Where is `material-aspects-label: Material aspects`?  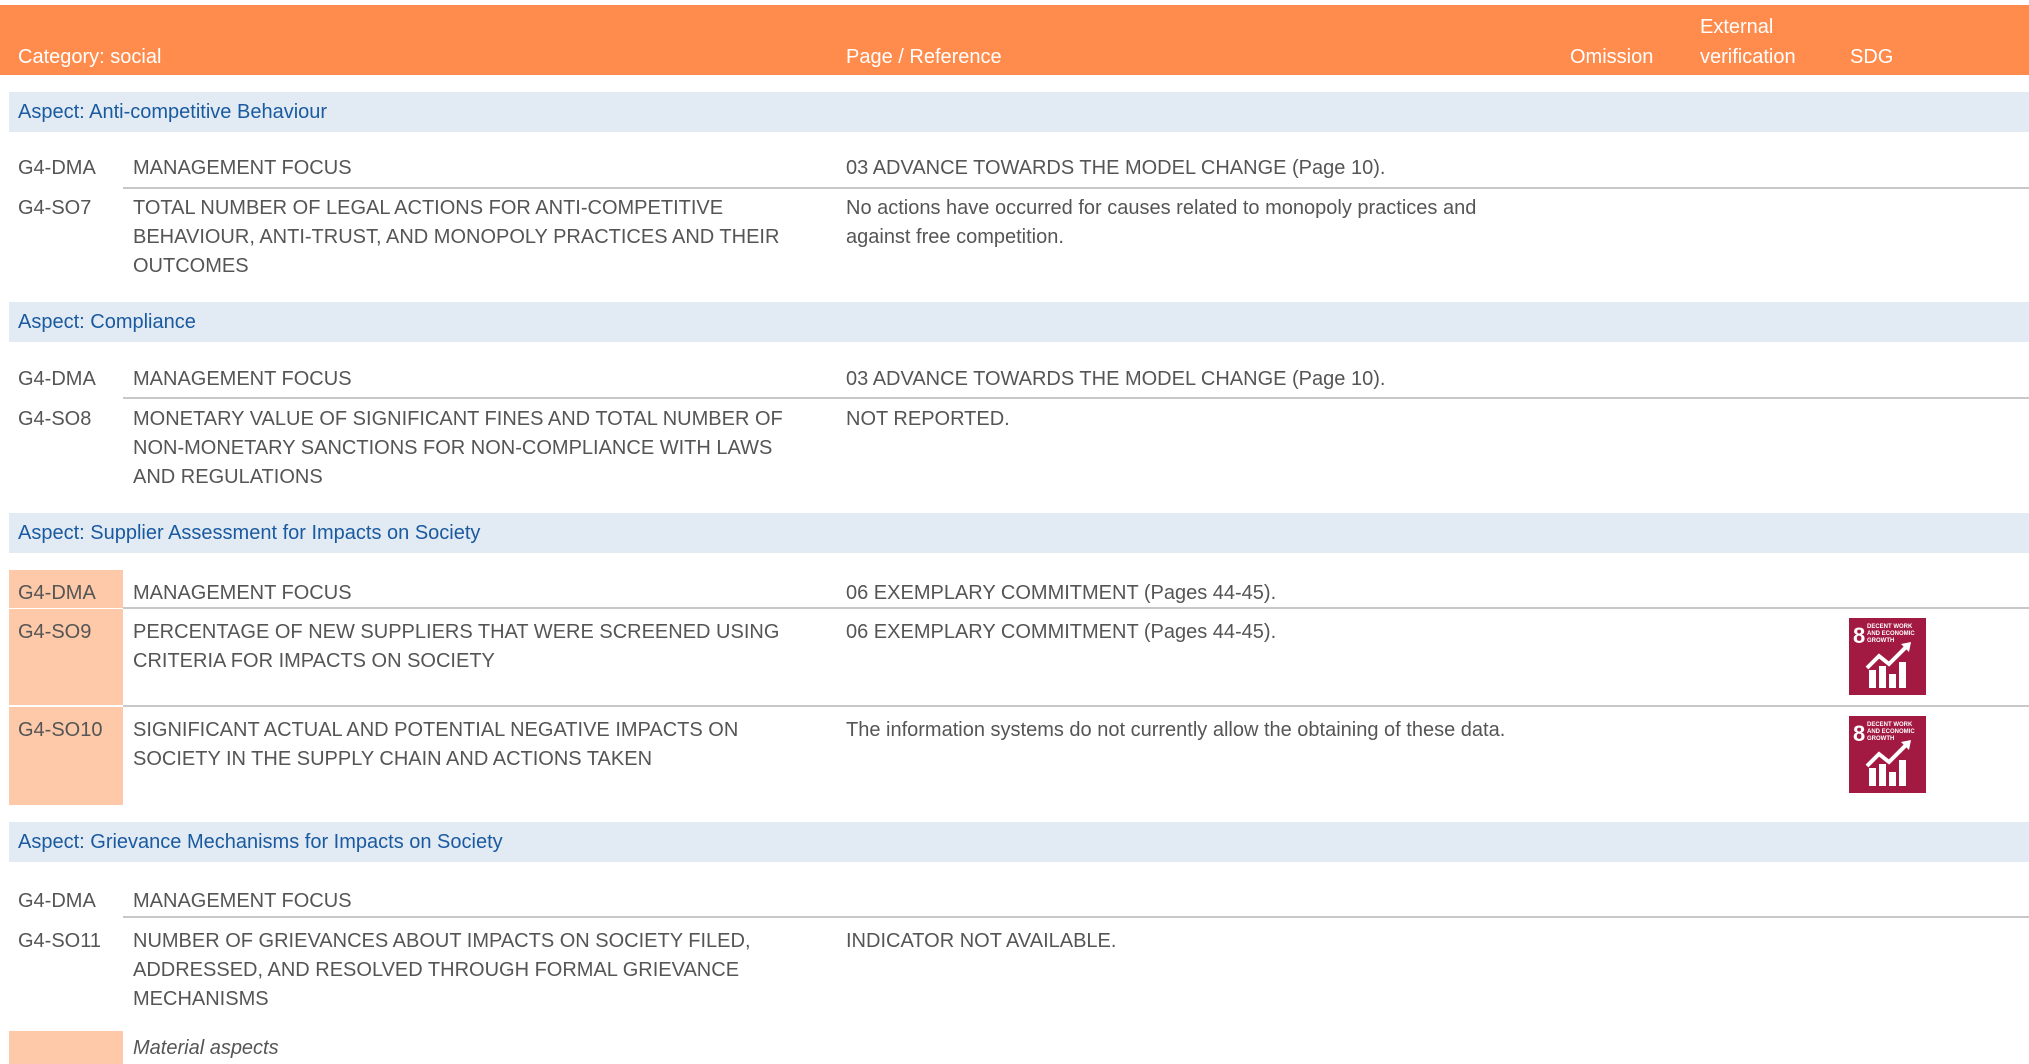 material-aspects-label: Material aspects is located at coordinates (206, 1048).